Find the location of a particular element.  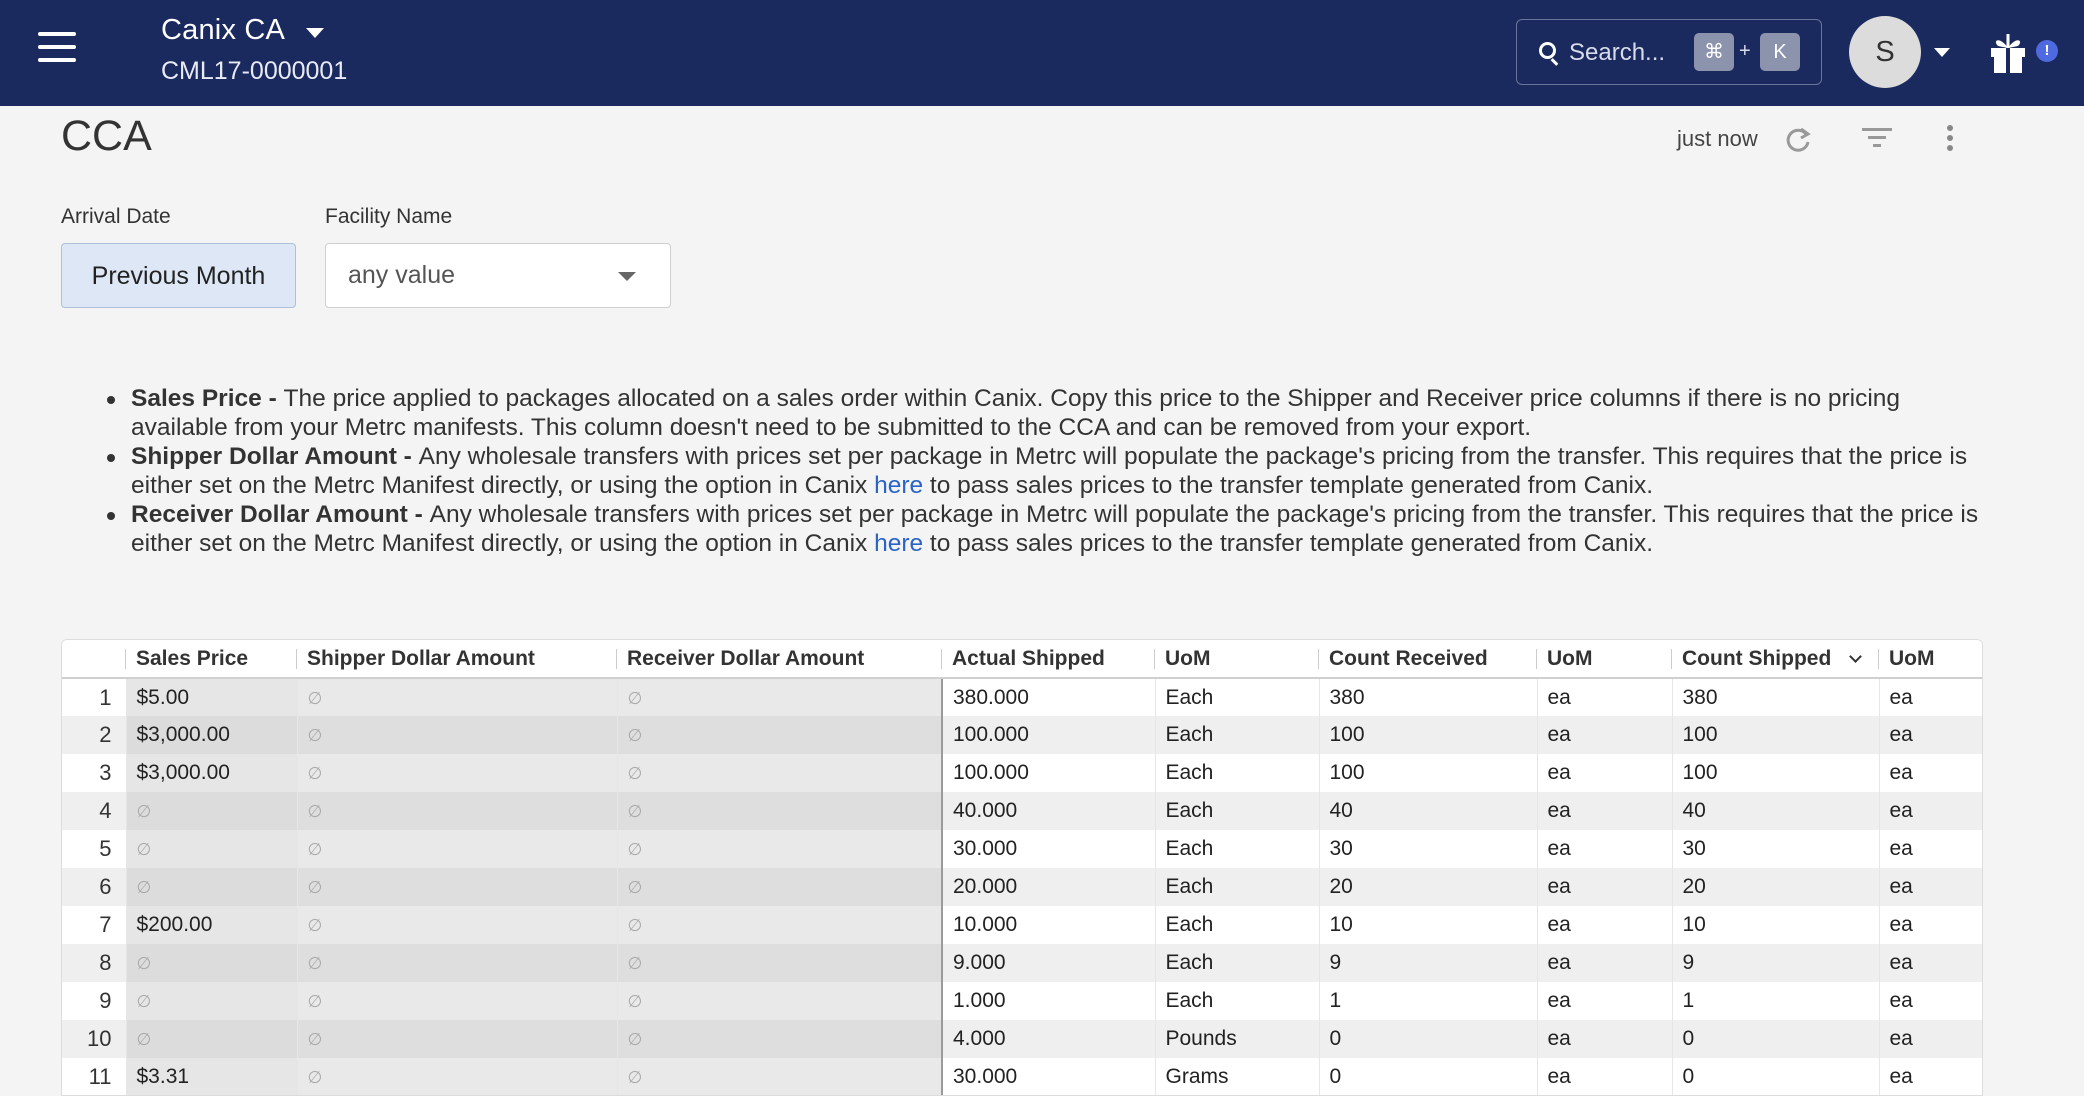

row-number: 5 is located at coordinates (94, 849).